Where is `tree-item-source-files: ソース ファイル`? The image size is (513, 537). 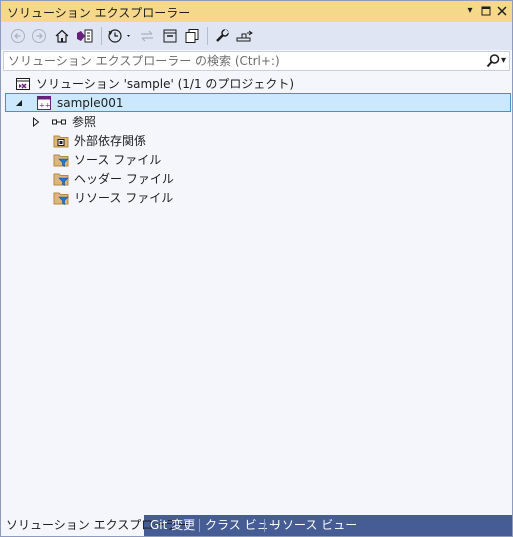
tree-item-source-files: ソース ファイル is located at coordinates (107, 159).